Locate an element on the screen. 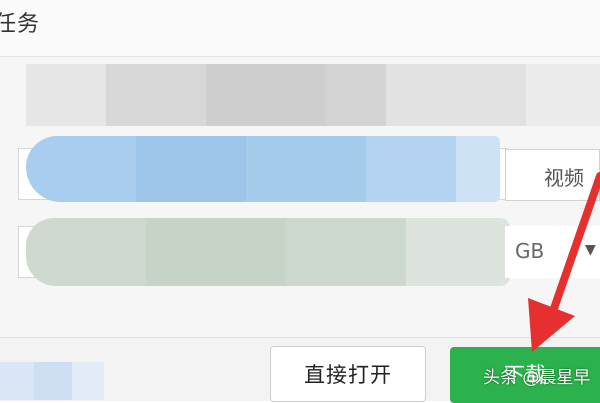 This screenshot has height=403, width=600. watermark-text: 头条 @晨星早 is located at coordinates (537, 378).